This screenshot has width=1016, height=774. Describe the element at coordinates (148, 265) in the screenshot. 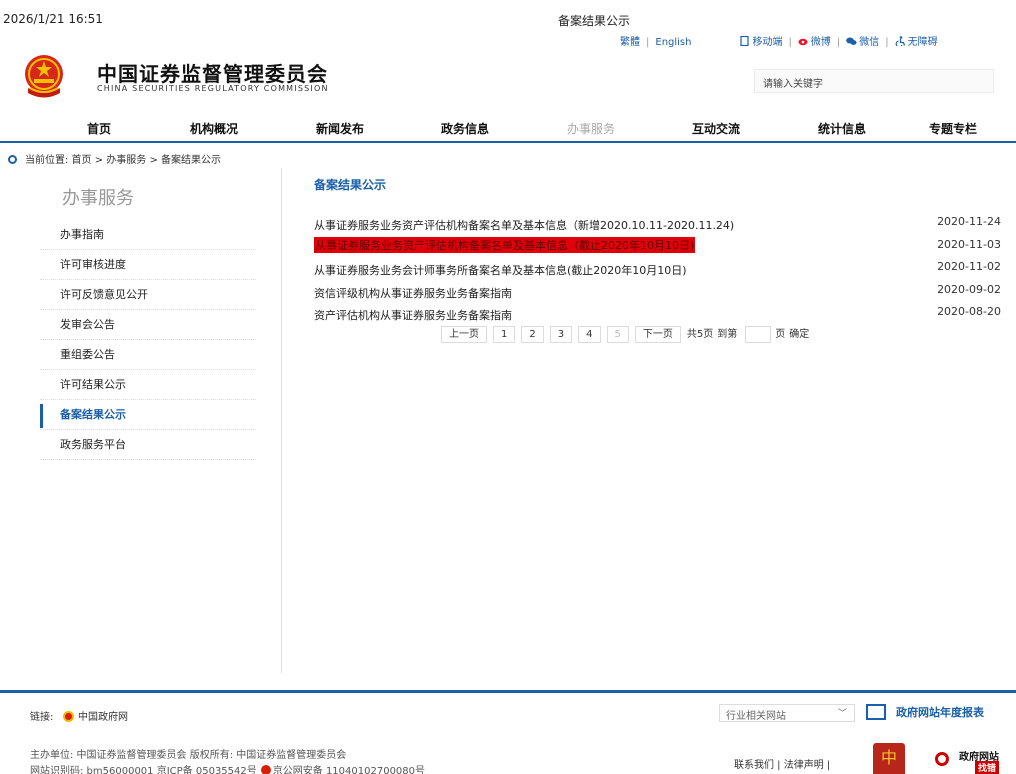

I see `sidebar-item-review-progress: 许可审核进度` at that location.